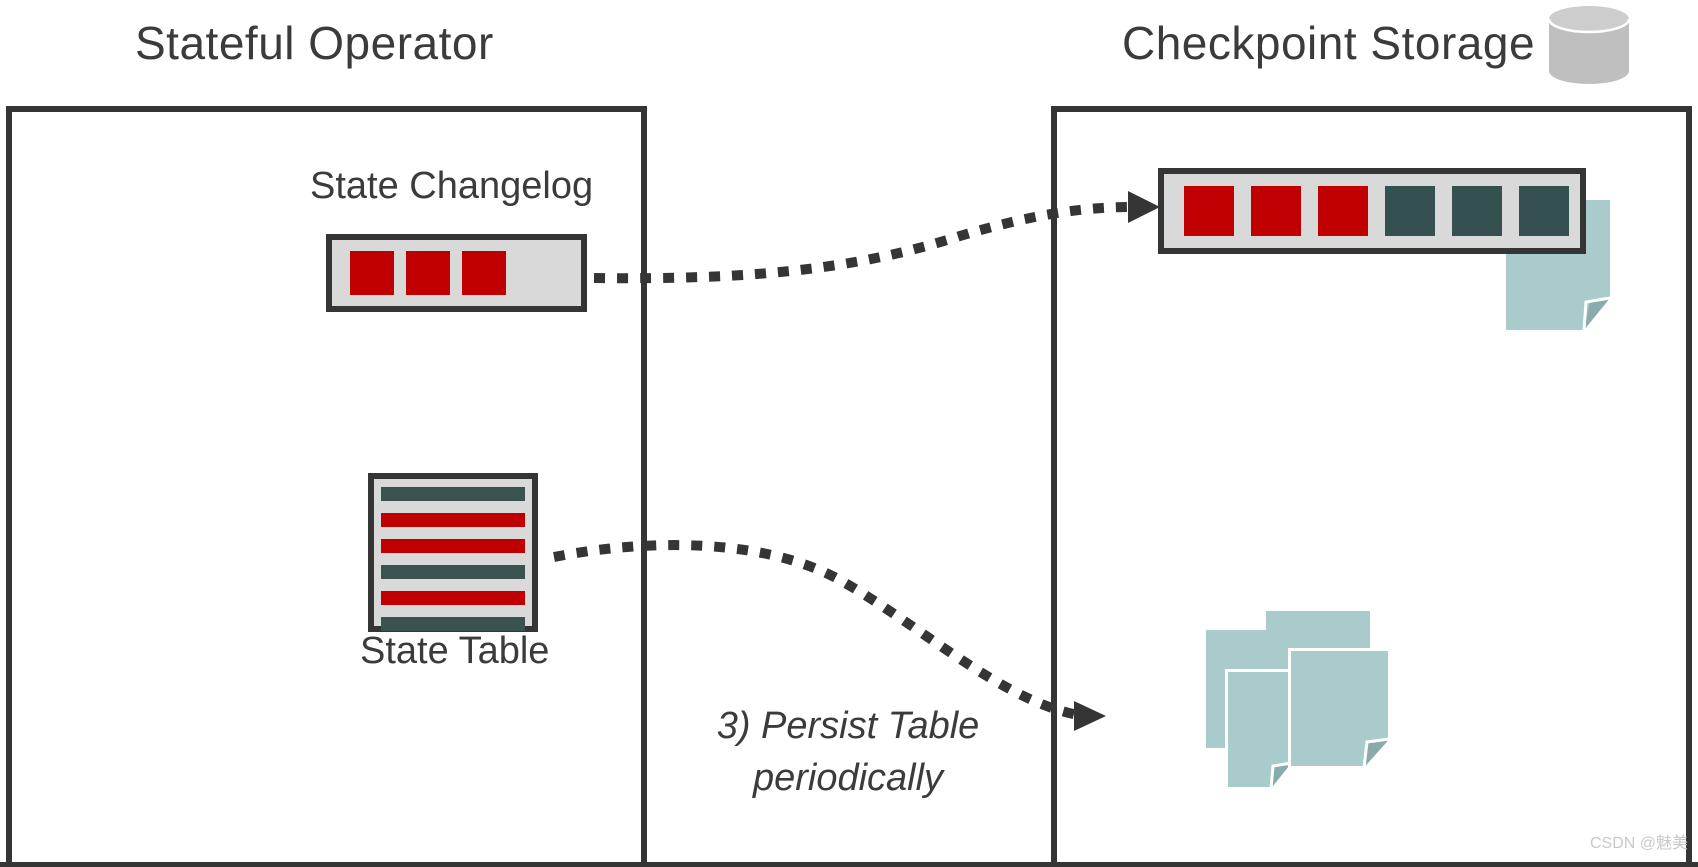  I want to click on caption-line-2: periodically, so click(848, 778).